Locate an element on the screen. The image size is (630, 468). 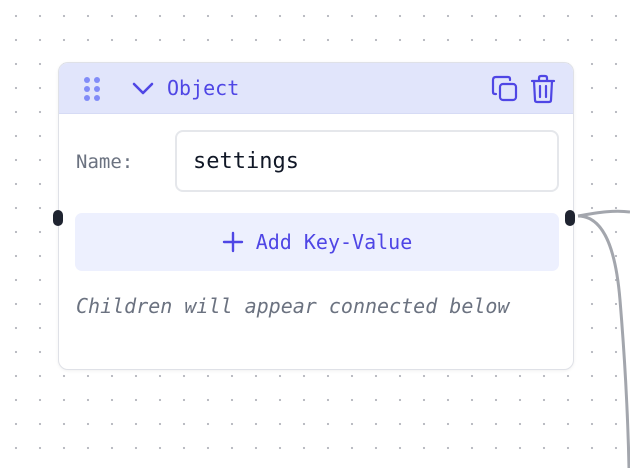
node-header: Object is located at coordinates (316, 88).